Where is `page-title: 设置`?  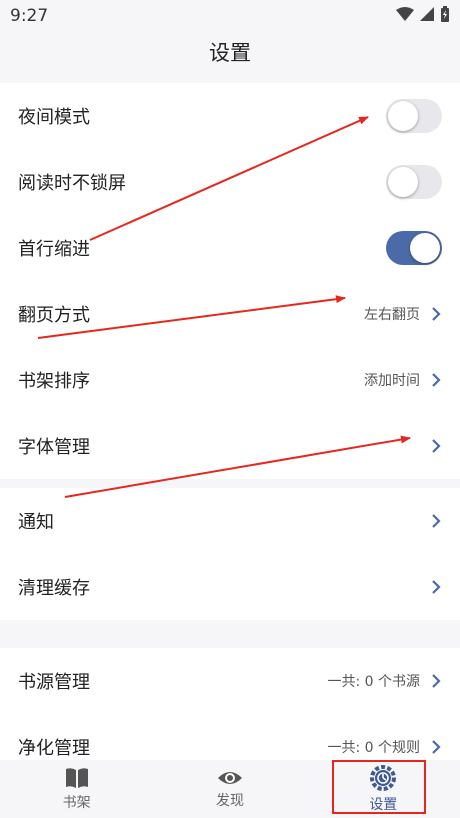 page-title: 设置 is located at coordinates (230, 53).